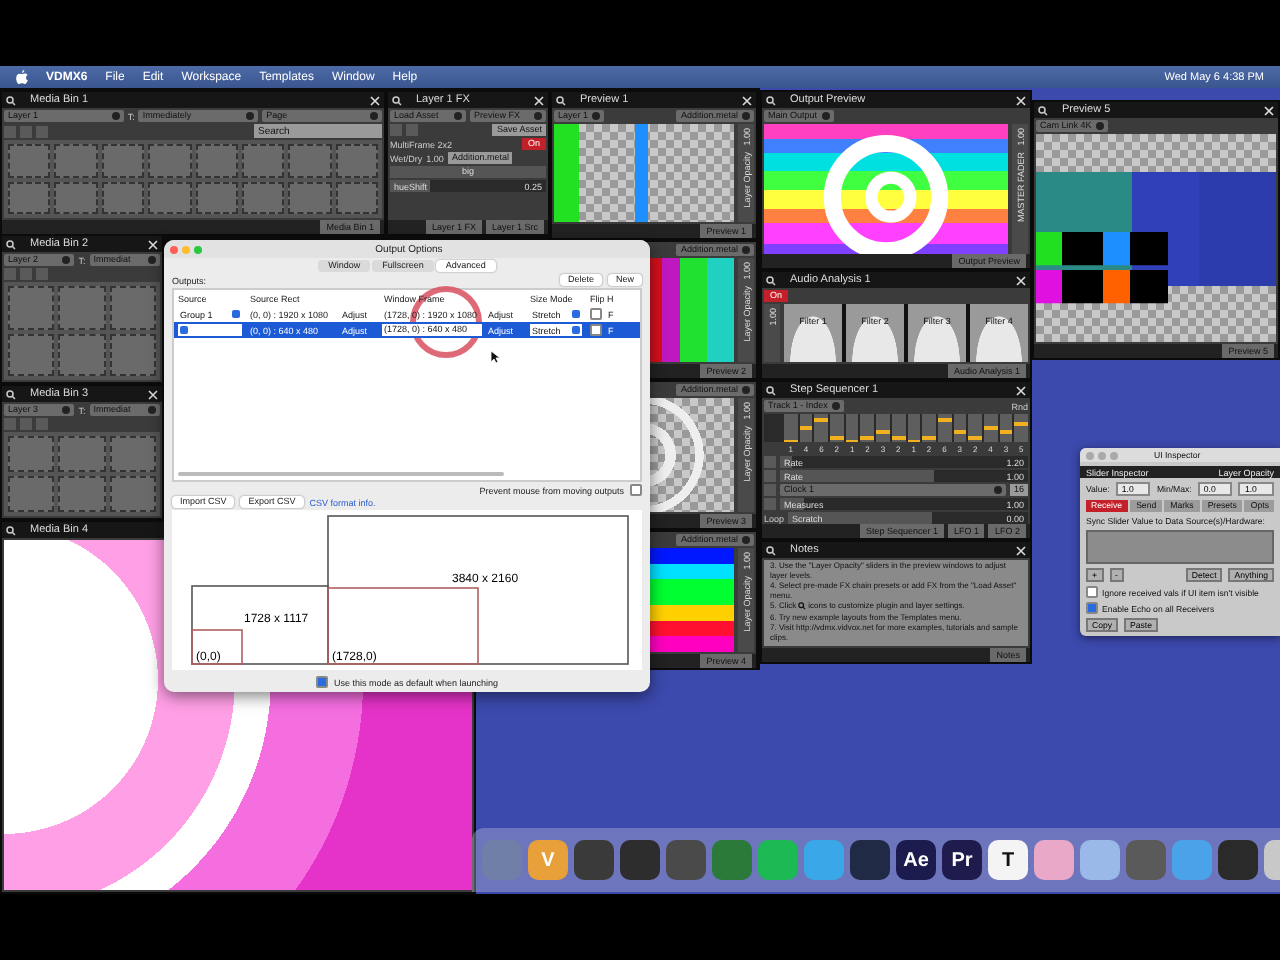  I want to click on apple-icon, so click(22, 77).